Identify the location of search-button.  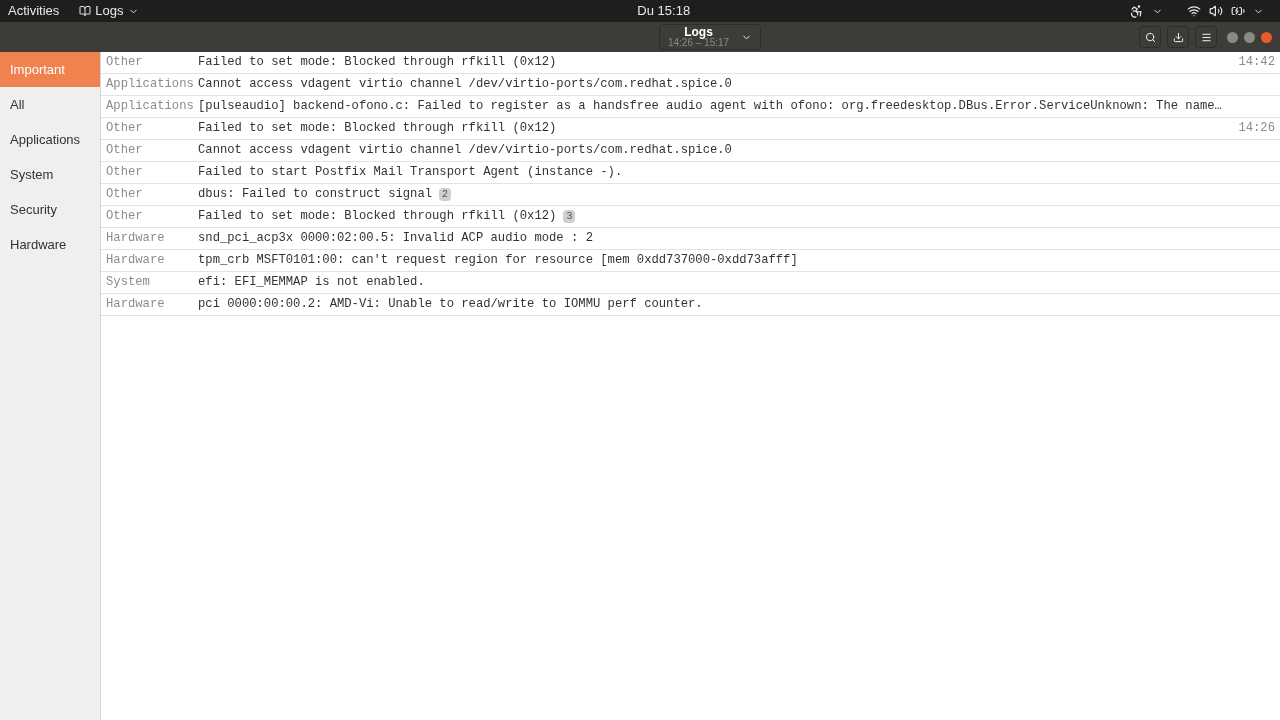
(1150, 37).